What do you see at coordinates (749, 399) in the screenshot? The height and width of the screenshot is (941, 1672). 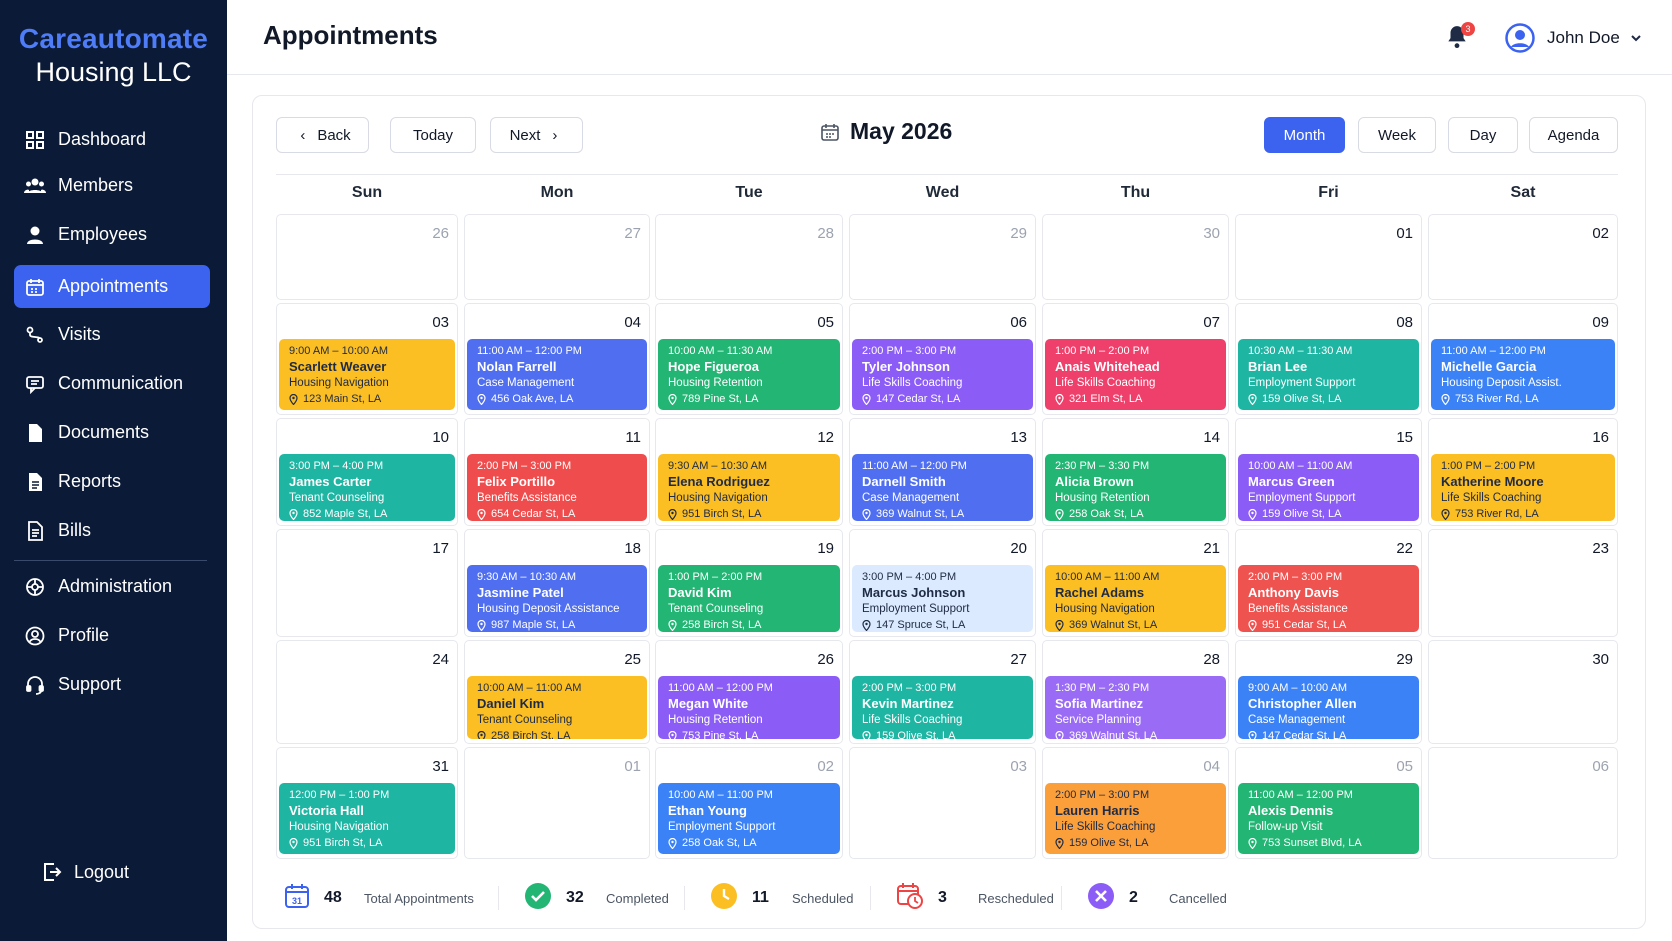 I see `appointment-address: 789 Pine St, LA` at bounding box center [749, 399].